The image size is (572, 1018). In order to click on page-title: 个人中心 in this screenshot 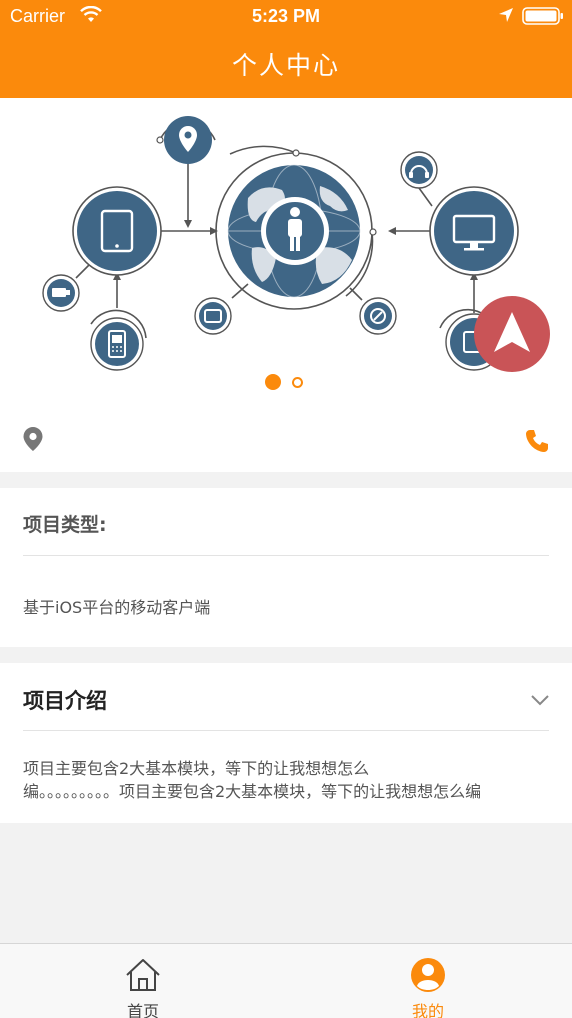, I will do `click(285, 65)`.